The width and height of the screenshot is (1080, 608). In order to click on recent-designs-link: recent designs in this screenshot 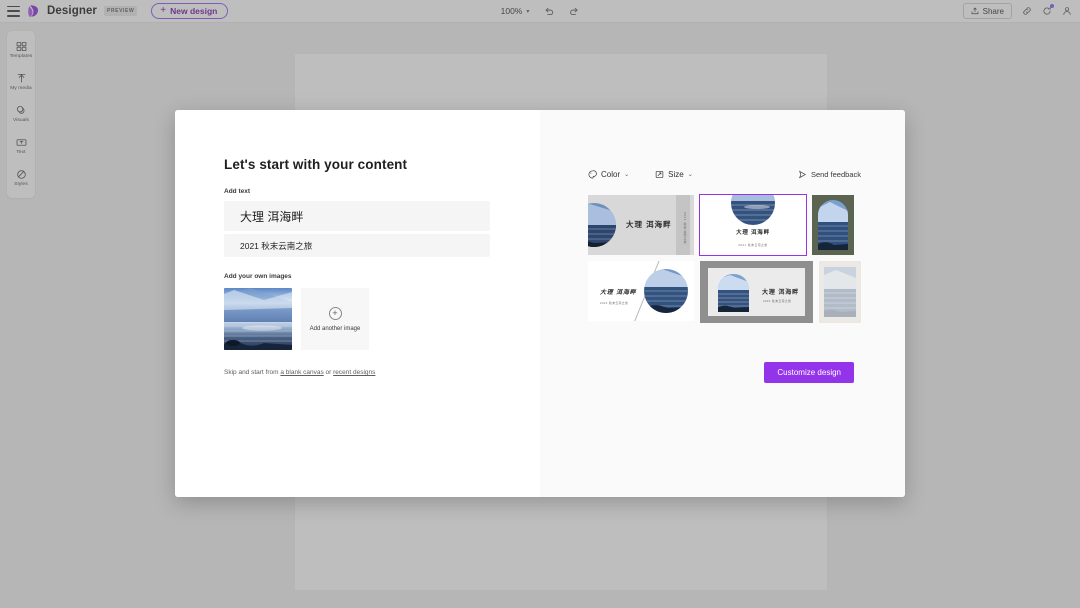, I will do `click(354, 372)`.